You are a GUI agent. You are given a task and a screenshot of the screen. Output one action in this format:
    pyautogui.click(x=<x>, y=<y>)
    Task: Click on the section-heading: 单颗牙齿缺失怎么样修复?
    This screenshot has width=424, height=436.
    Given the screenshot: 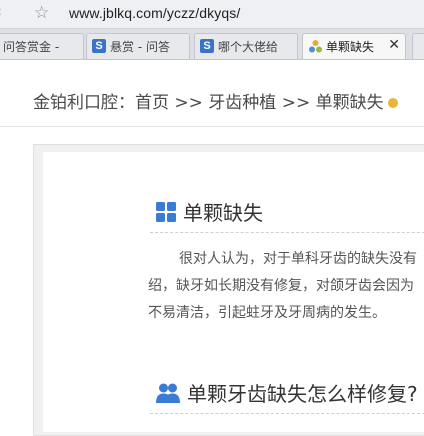 What is the action you would take?
    pyautogui.click(x=286, y=392)
    